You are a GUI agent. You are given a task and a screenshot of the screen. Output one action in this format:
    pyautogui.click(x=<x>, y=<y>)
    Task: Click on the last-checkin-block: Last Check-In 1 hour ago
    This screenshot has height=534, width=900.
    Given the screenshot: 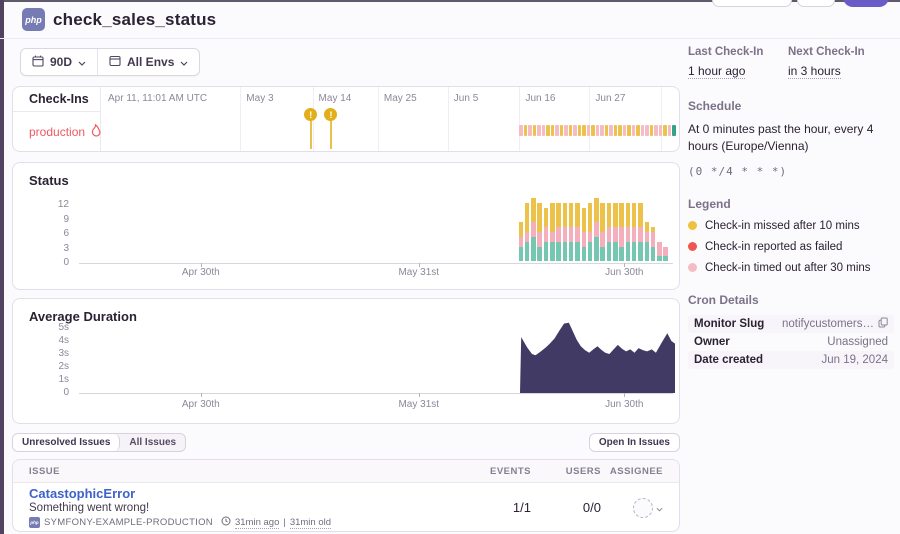 What is the action you would take?
    pyautogui.click(x=738, y=63)
    